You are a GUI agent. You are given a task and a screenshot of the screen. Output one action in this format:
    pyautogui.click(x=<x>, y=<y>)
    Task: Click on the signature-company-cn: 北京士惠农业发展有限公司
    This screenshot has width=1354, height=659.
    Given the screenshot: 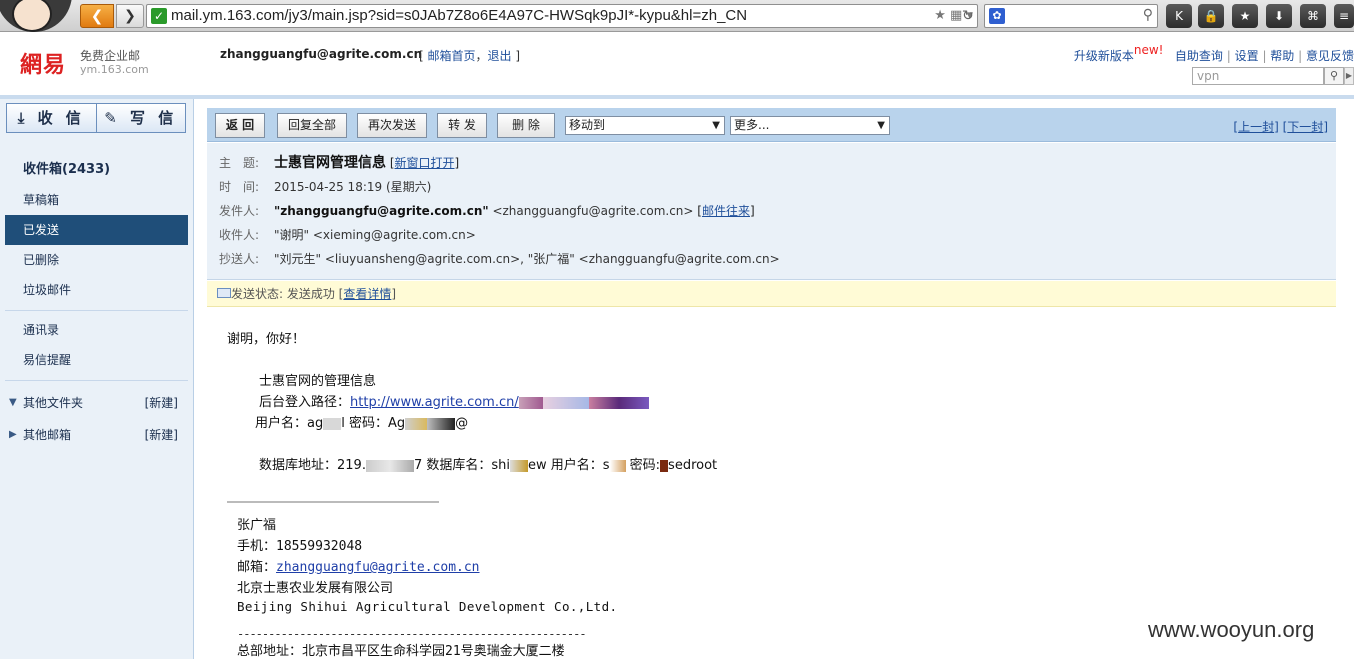 What is the action you would take?
    pyautogui.click(x=315, y=588)
    